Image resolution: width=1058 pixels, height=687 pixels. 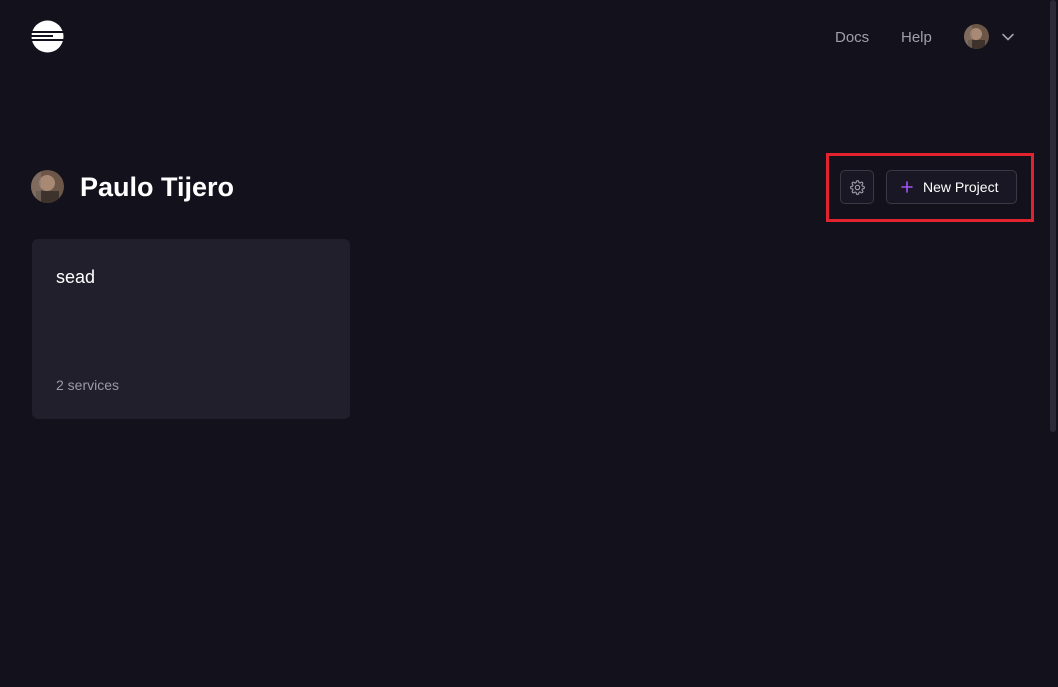 What do you see at coordinates (916, 37) in the screenshot?
I see `nav-help-link: Help` at bounding box center [916, 37].